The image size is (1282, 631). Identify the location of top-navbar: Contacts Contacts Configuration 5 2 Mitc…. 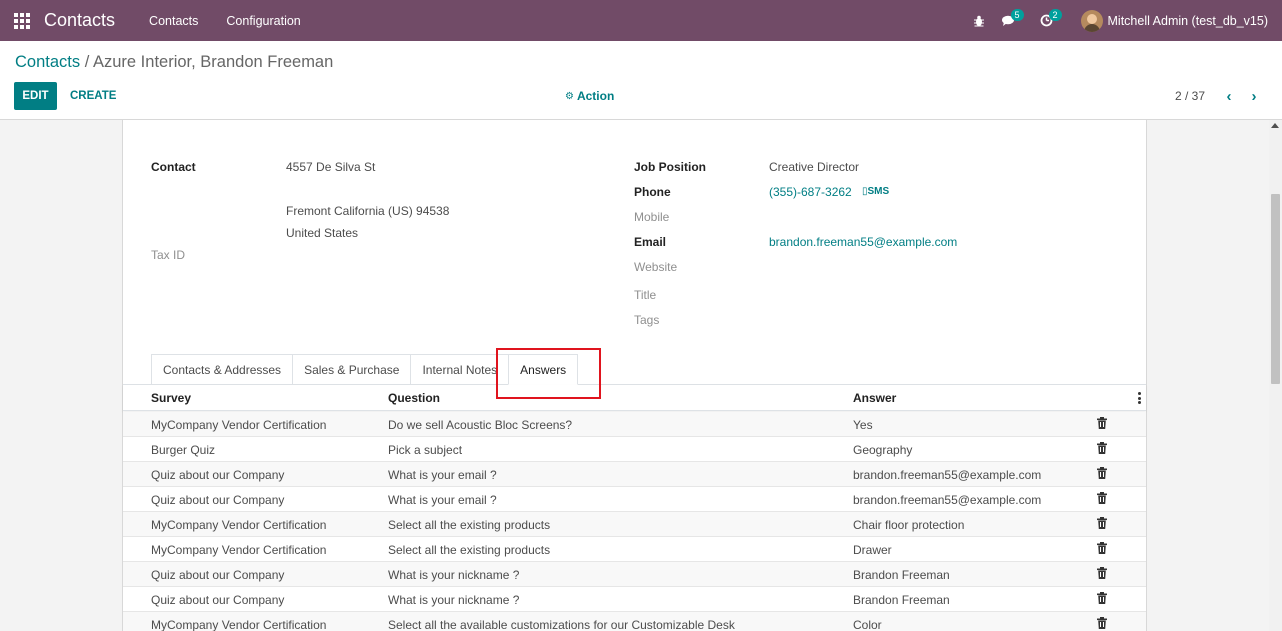
(641, 20).